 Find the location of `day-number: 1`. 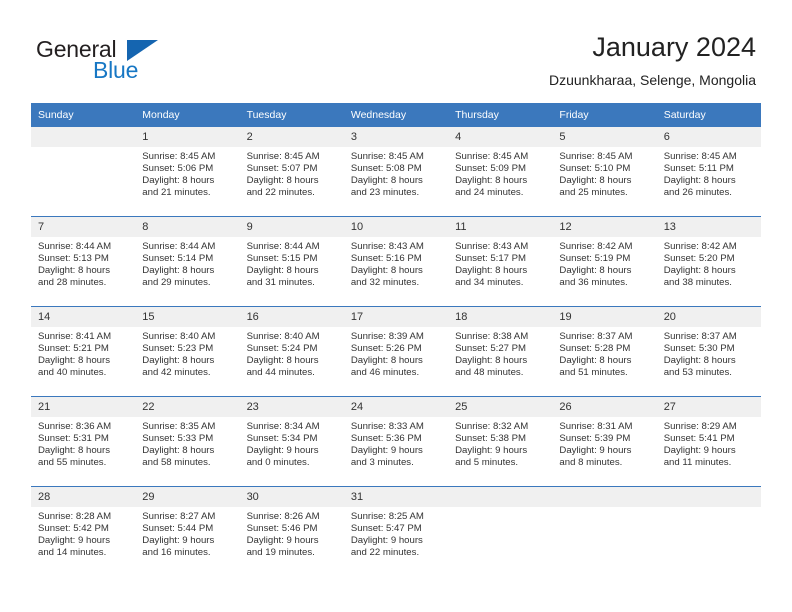

day-number: 1 is located at coordinates (187, 137).